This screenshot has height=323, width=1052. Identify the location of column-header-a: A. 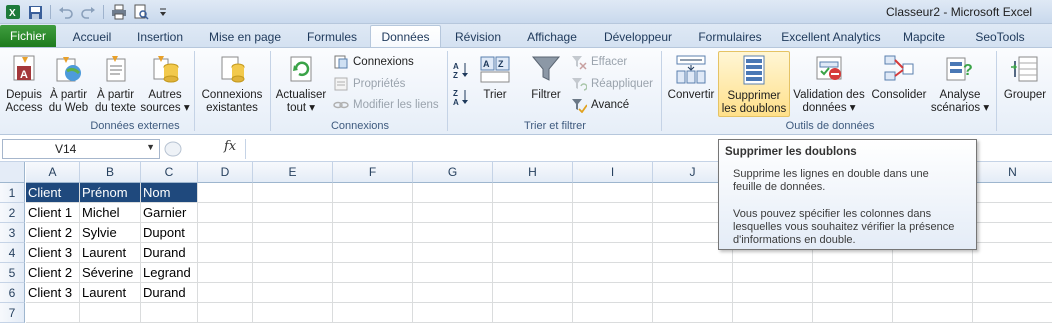
(53, 172).